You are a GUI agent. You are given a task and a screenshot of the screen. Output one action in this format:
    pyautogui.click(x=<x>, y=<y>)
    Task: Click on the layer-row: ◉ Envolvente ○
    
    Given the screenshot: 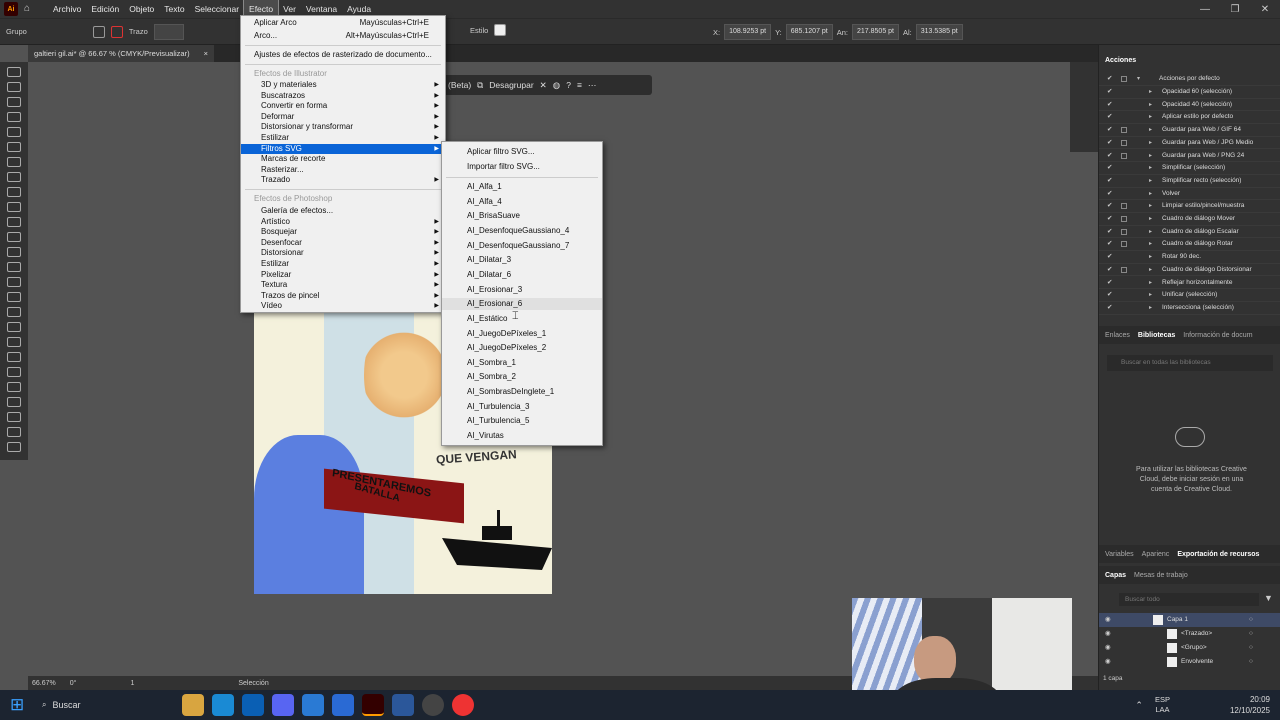 What is the action you would take?
    pyautogui.click(x=1189, y=662)
    